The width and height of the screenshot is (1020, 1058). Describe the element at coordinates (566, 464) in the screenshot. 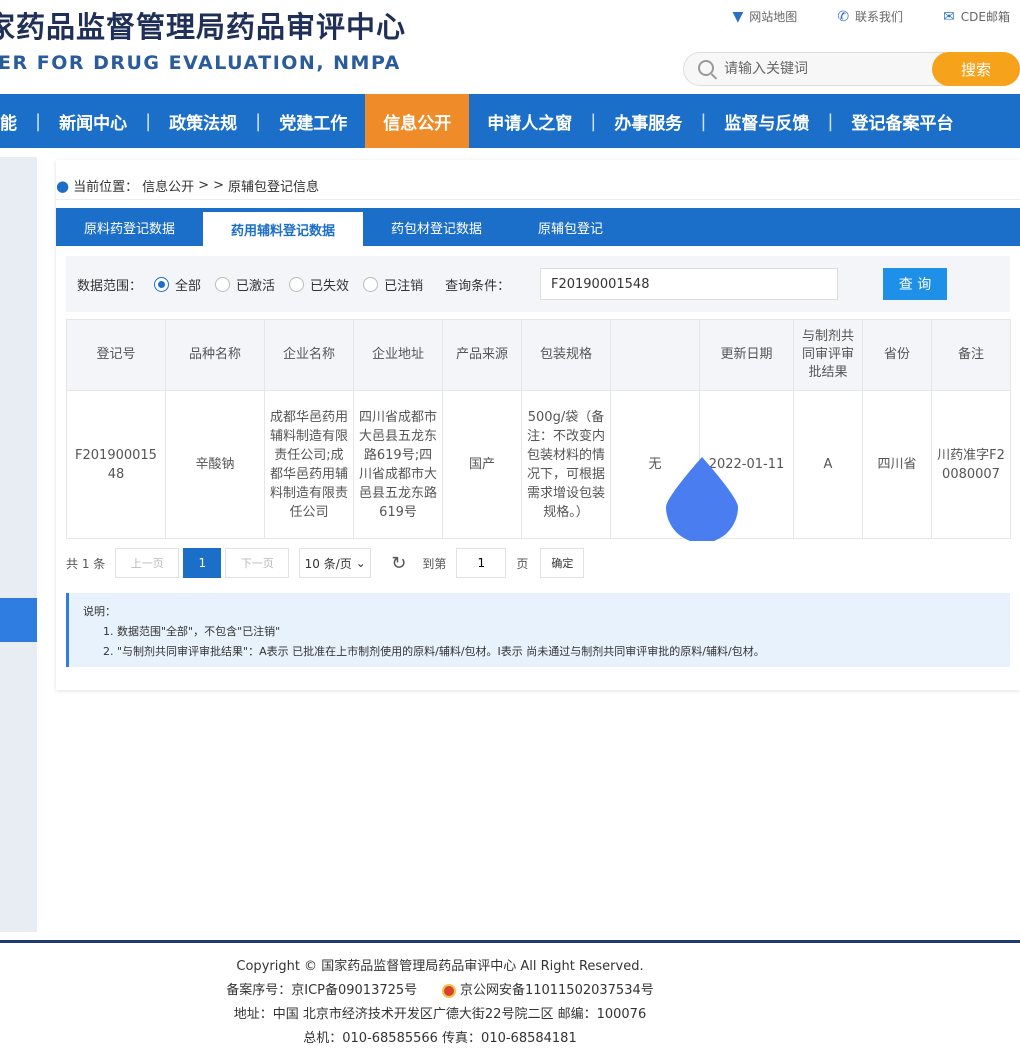

I see `cell-package: 500g/袋（备注：不改变内包装材料的情况下，可根据需求增设包装规格。）` at that location.